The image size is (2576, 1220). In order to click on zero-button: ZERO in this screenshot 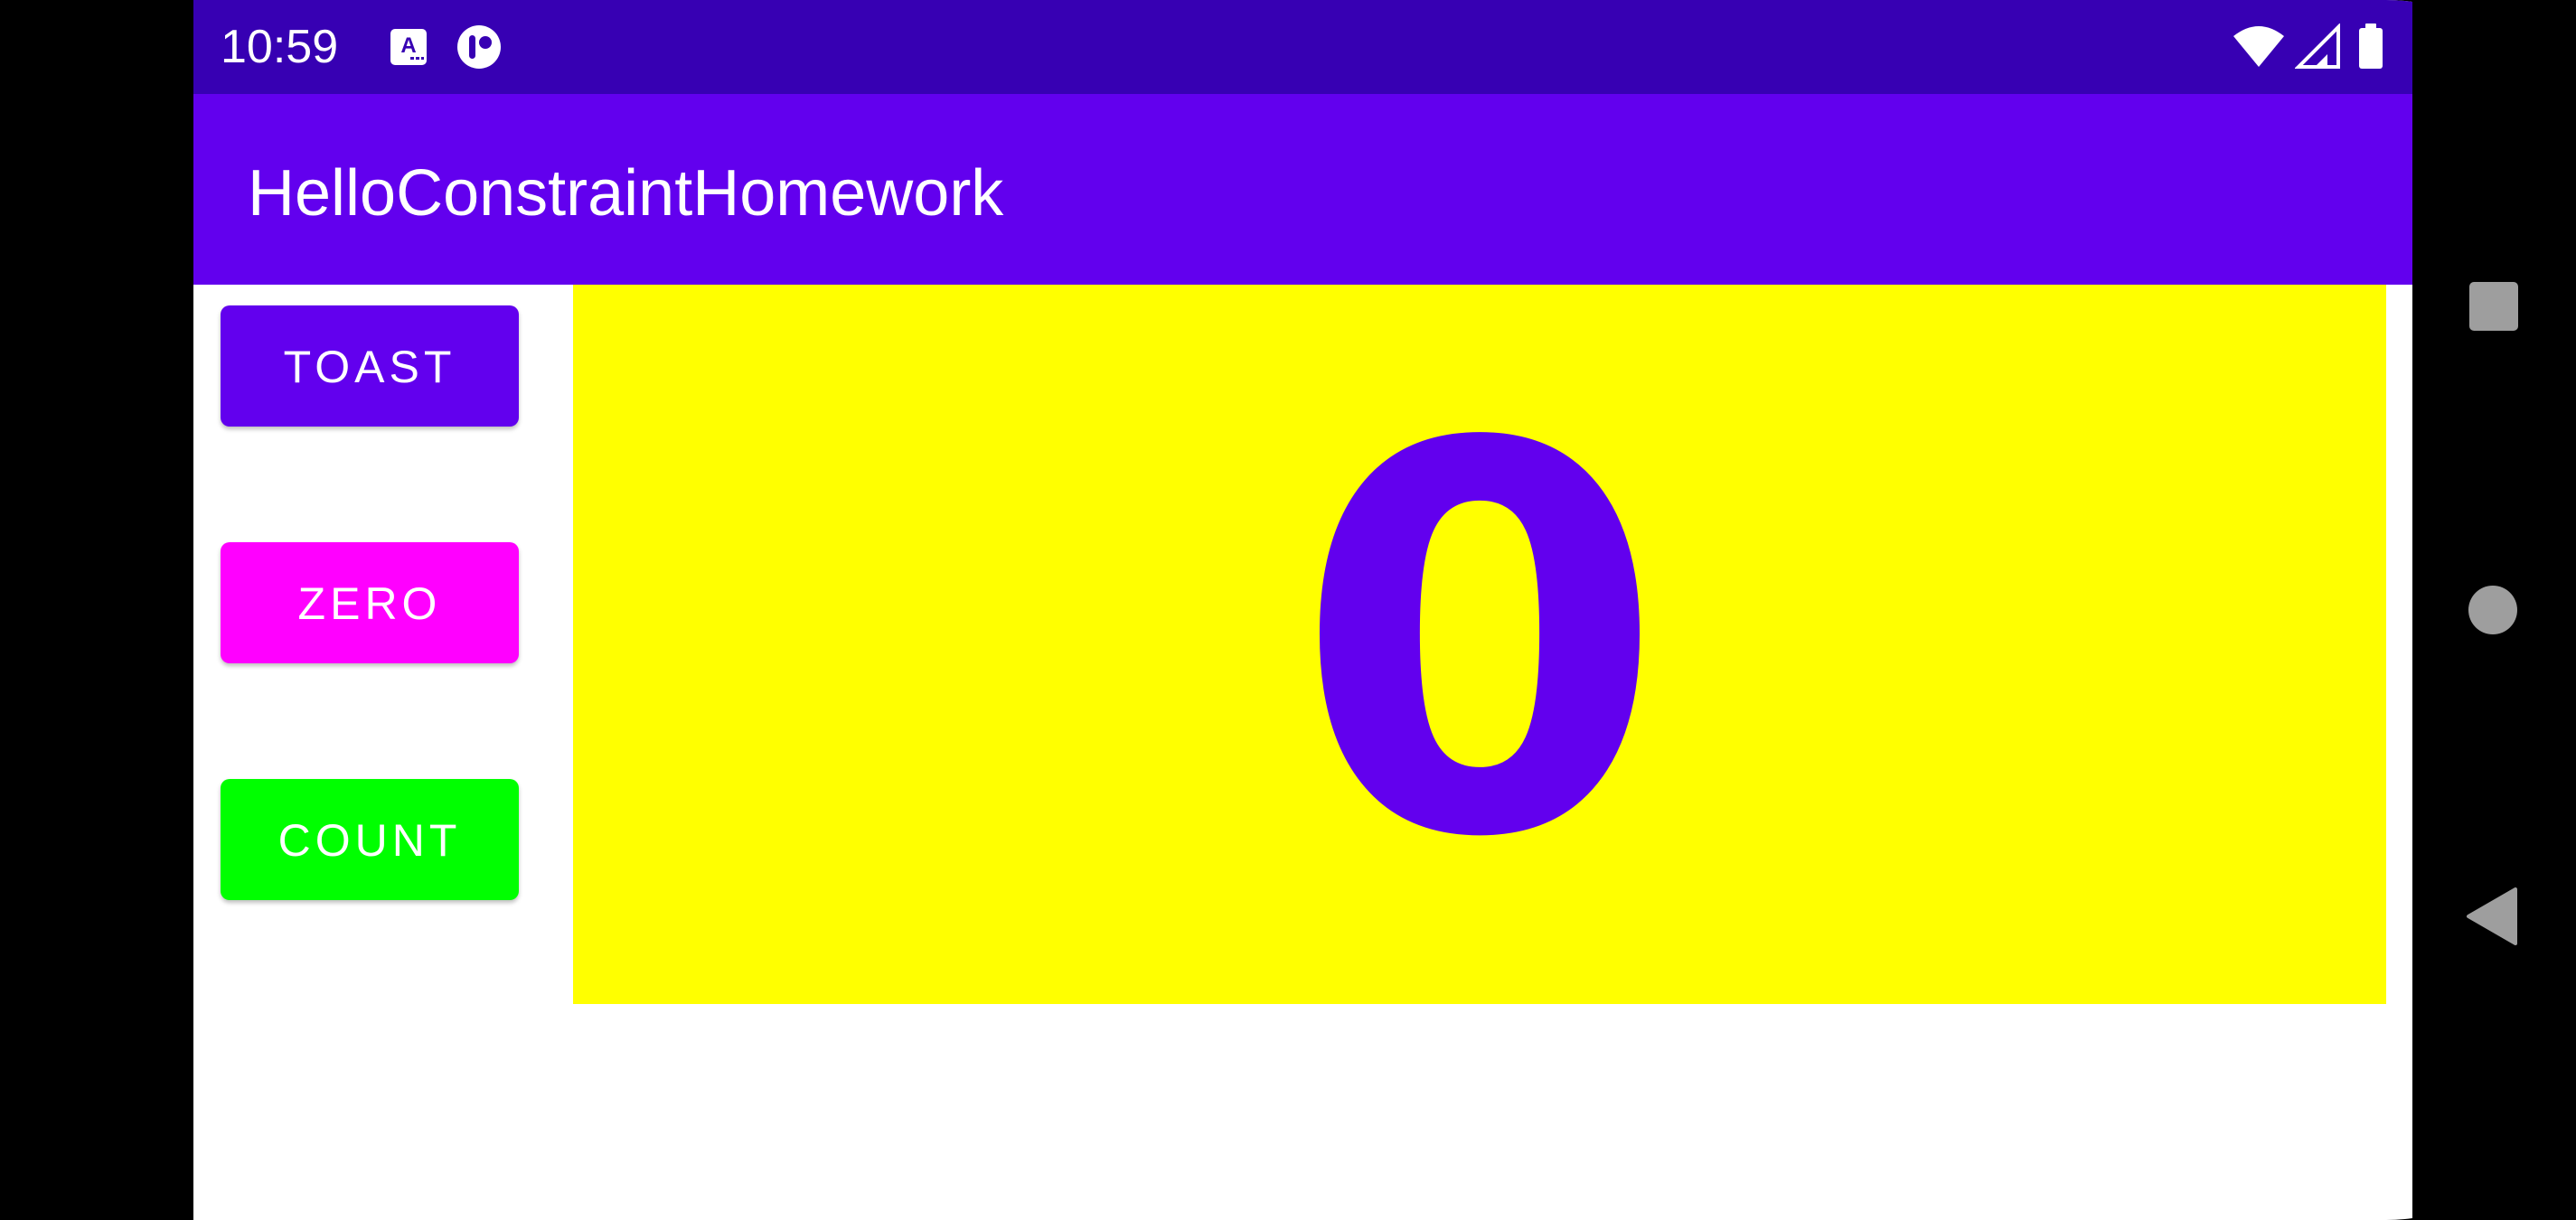, I will do `click(370, 602)`.